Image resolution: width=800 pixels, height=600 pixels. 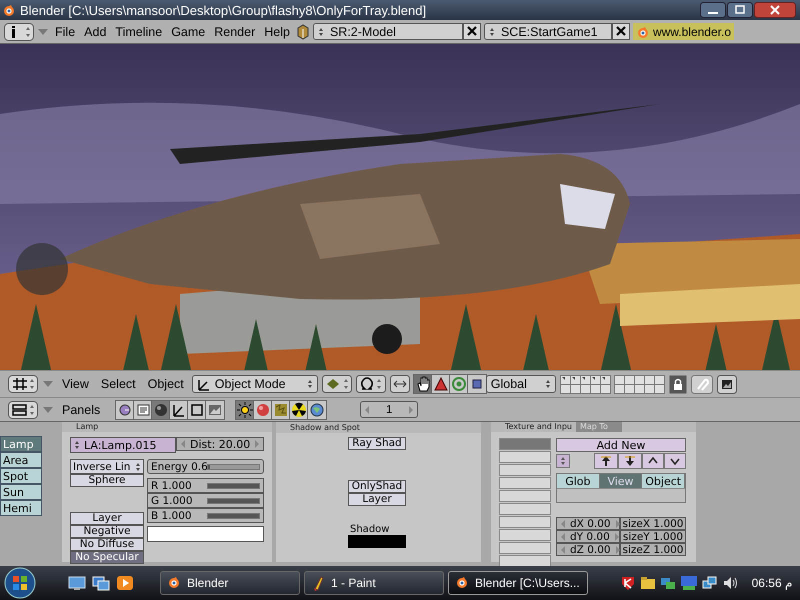 I want to click on size-field: sizeX 1.000, so click(x=653, y=523).